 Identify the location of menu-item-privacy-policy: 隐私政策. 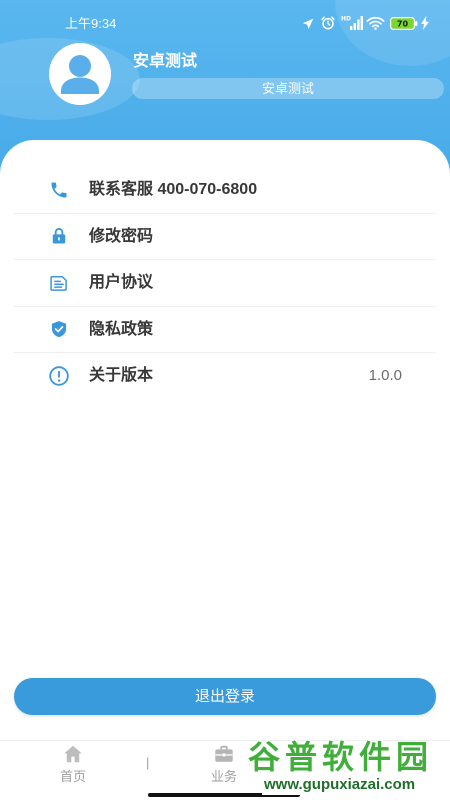
(225, 330).